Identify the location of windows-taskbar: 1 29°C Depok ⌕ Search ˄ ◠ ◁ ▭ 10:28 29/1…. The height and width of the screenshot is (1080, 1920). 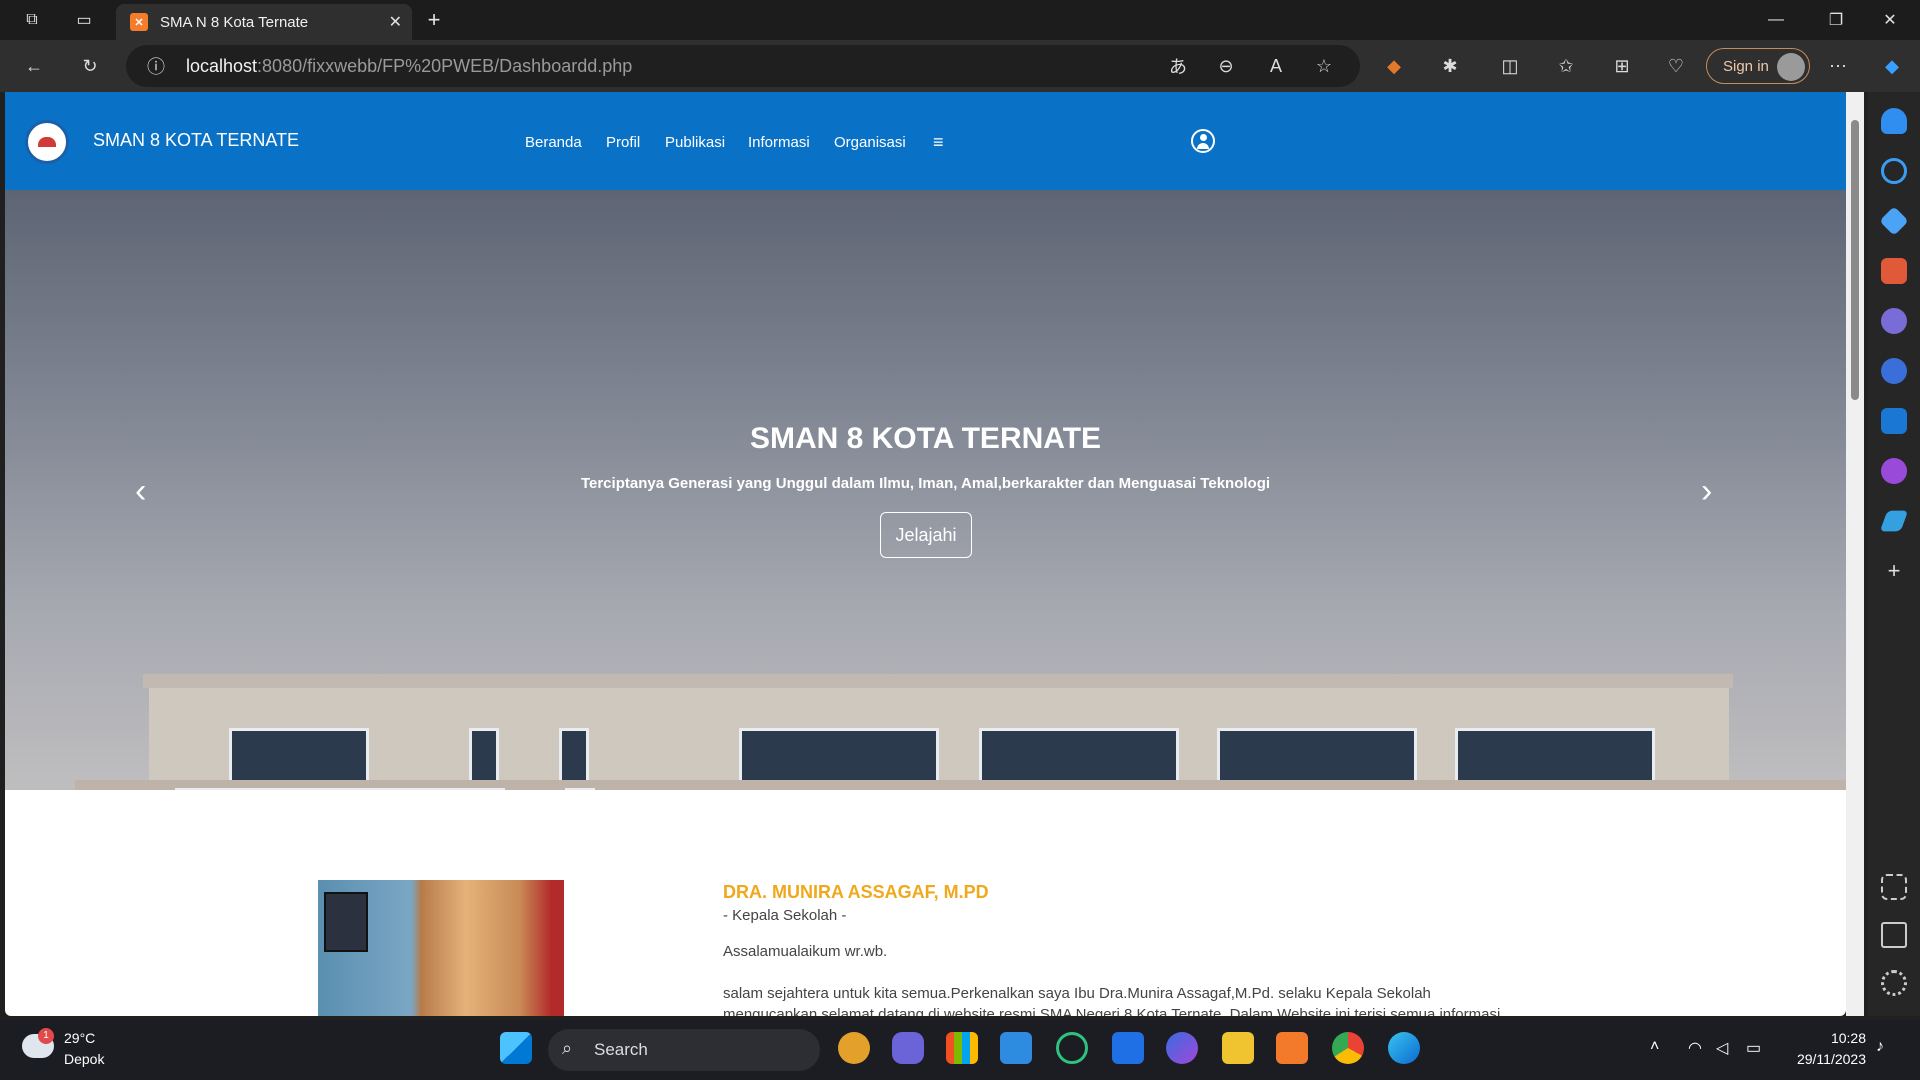
(960, 1050).